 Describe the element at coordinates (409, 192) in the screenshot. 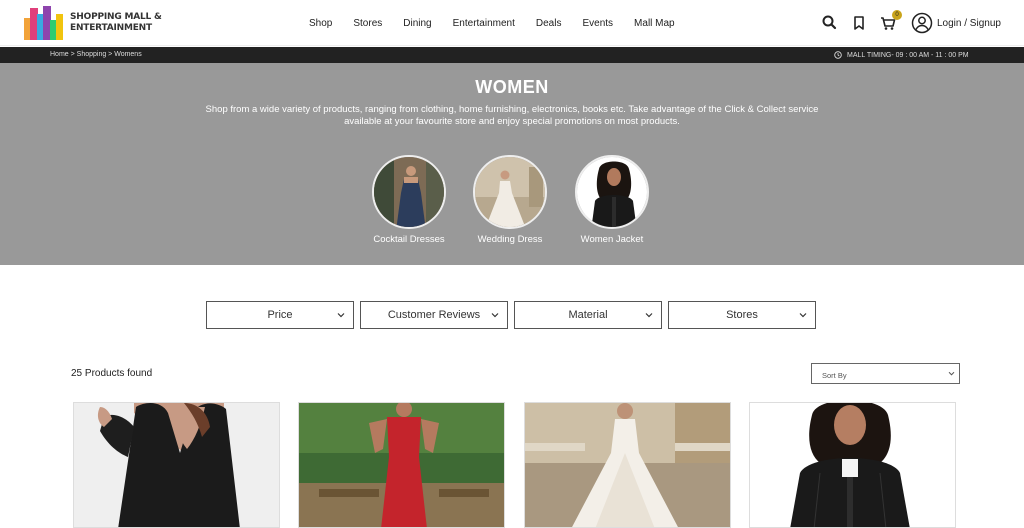

I see `cocktail-dress-image` at that location.